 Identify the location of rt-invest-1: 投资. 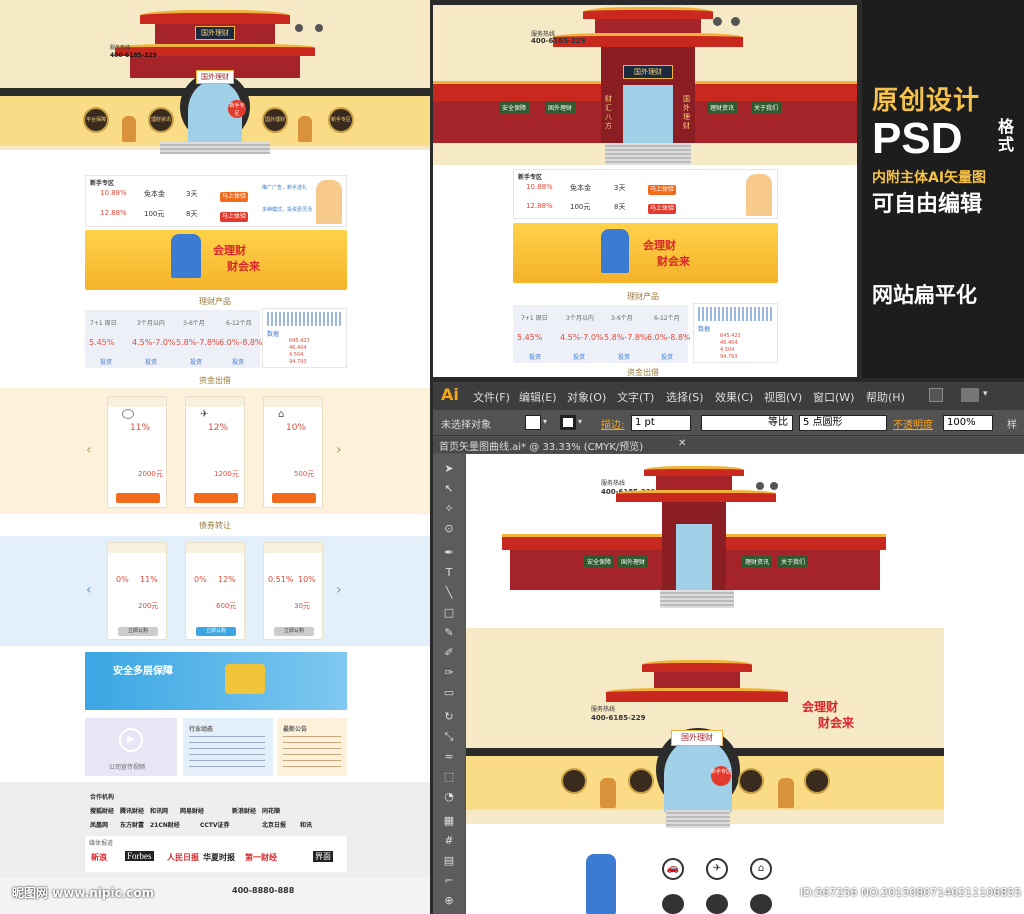
(535, 356).